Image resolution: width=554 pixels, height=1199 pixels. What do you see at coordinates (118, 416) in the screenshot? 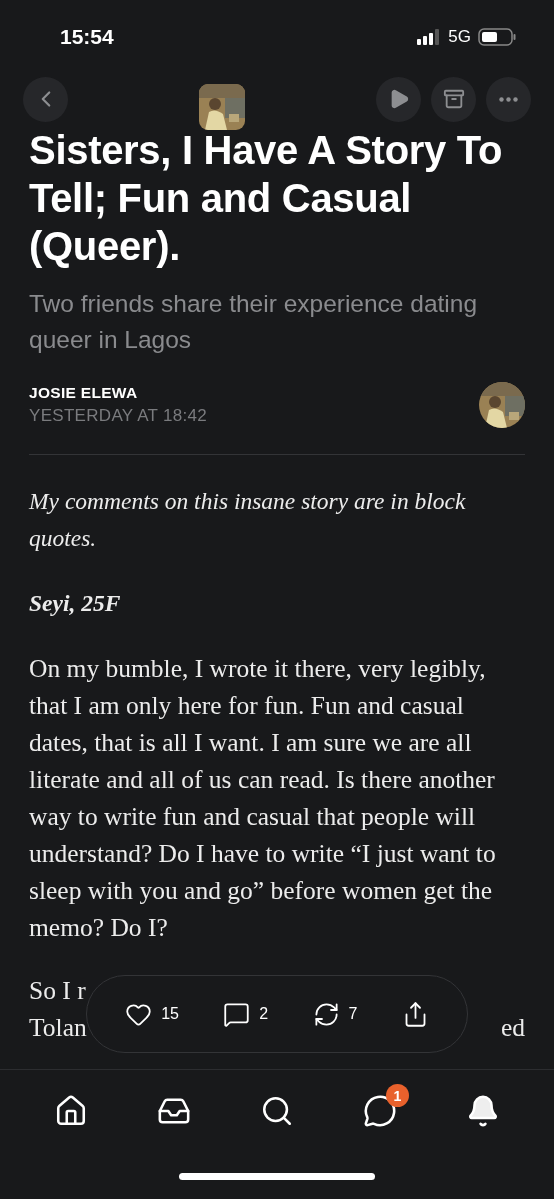
I see `post-date: YESTERDAY AT 18:42` at bounding box center [118, 416].